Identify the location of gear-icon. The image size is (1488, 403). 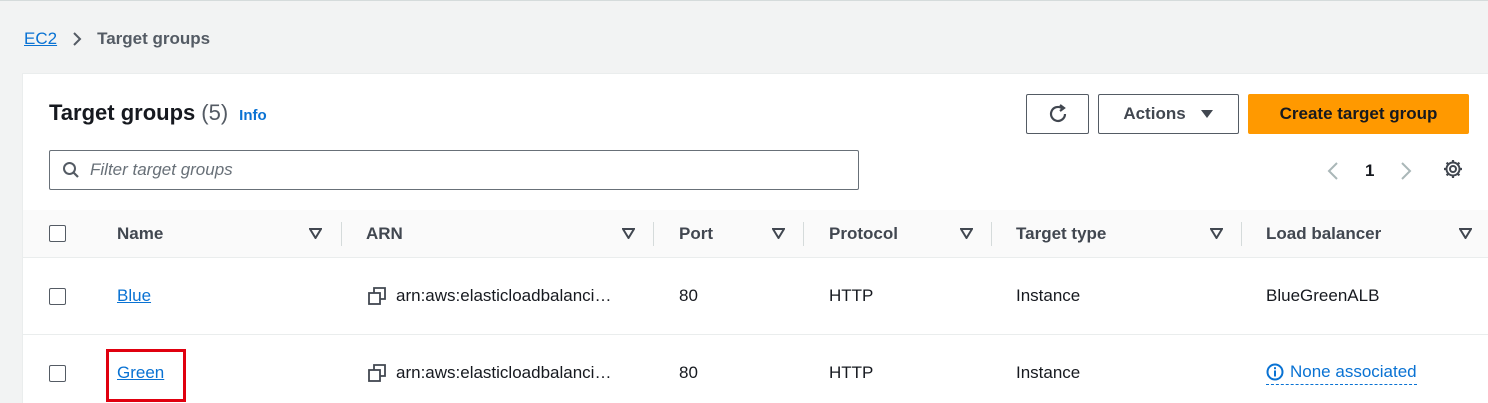
(1453, 169).